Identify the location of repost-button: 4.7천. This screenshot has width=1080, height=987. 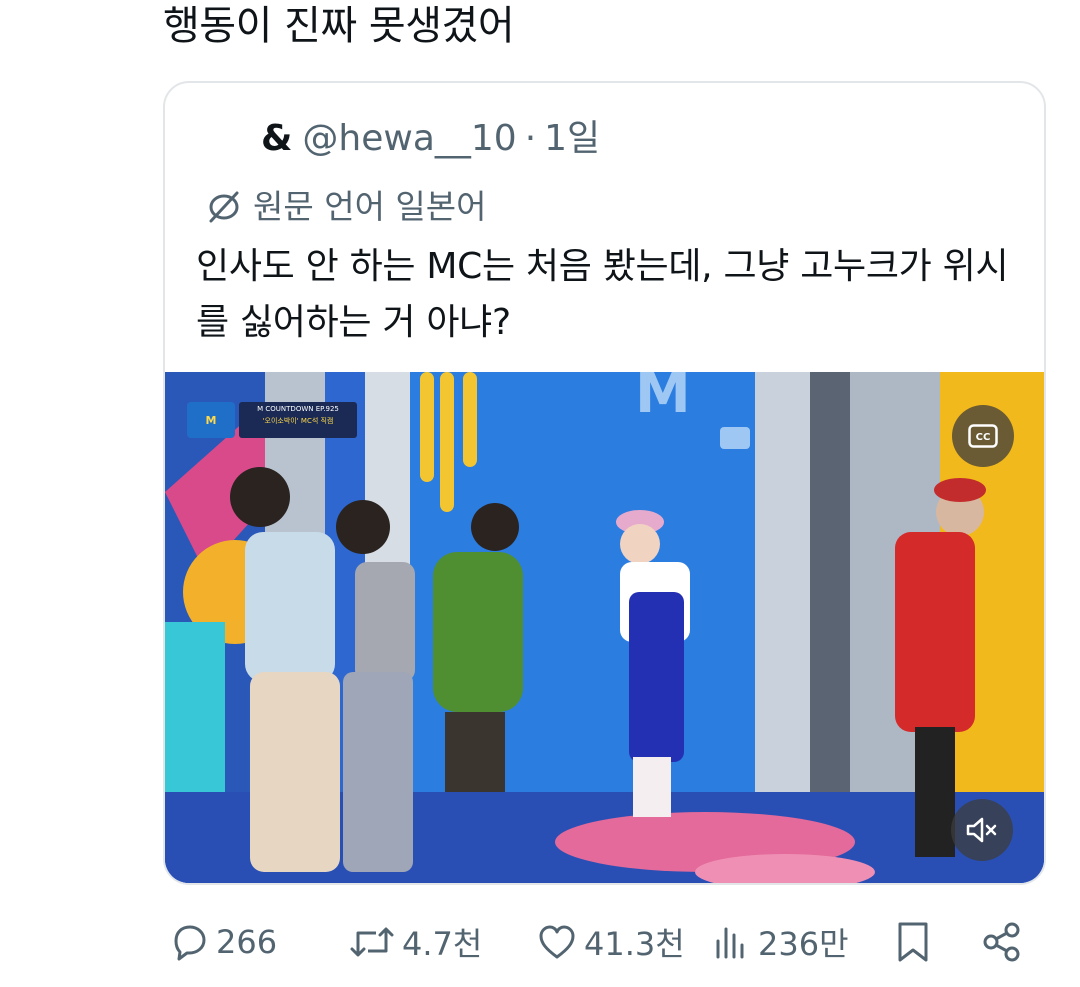
(415, 942).